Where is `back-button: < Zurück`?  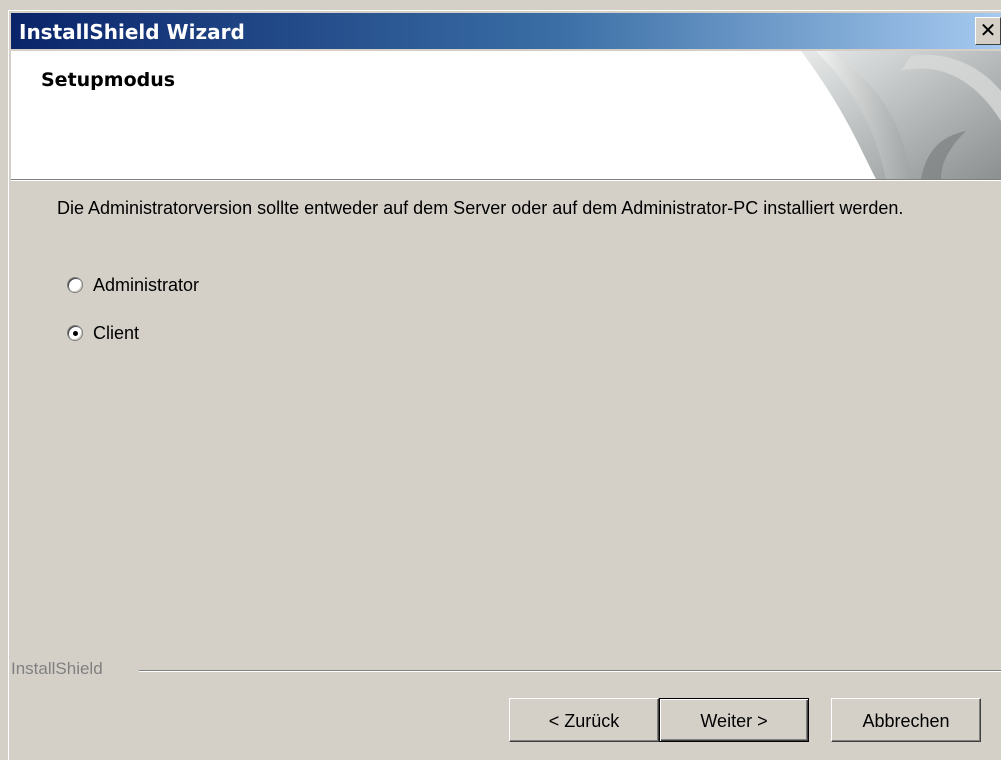
back-button: < Zurück is located at coordinates (584, 720).